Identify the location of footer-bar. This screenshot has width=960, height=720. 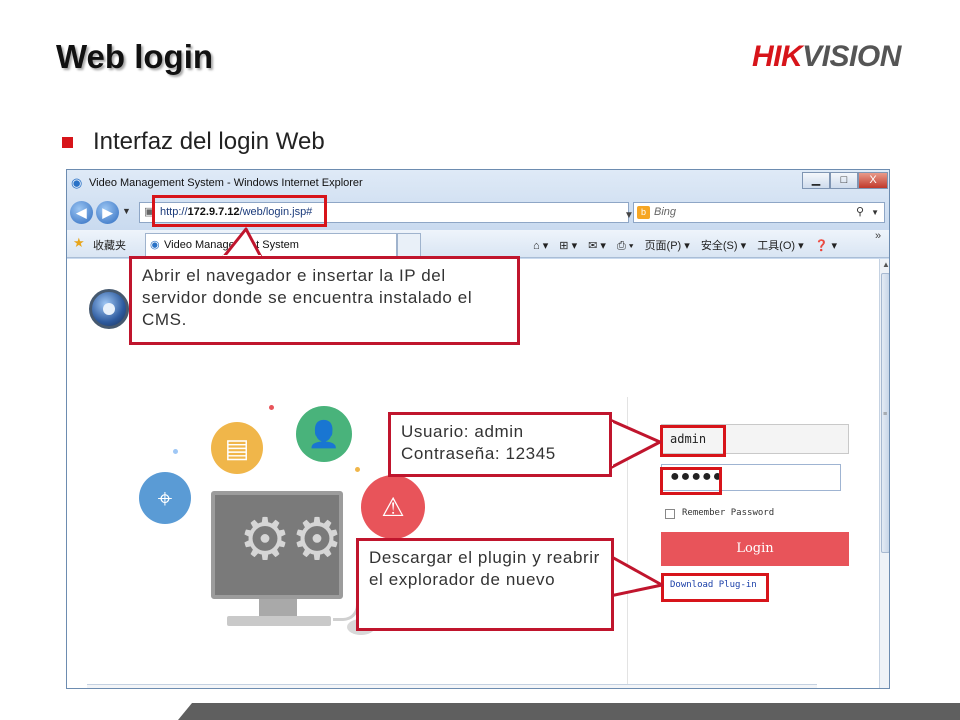
(569, 711).